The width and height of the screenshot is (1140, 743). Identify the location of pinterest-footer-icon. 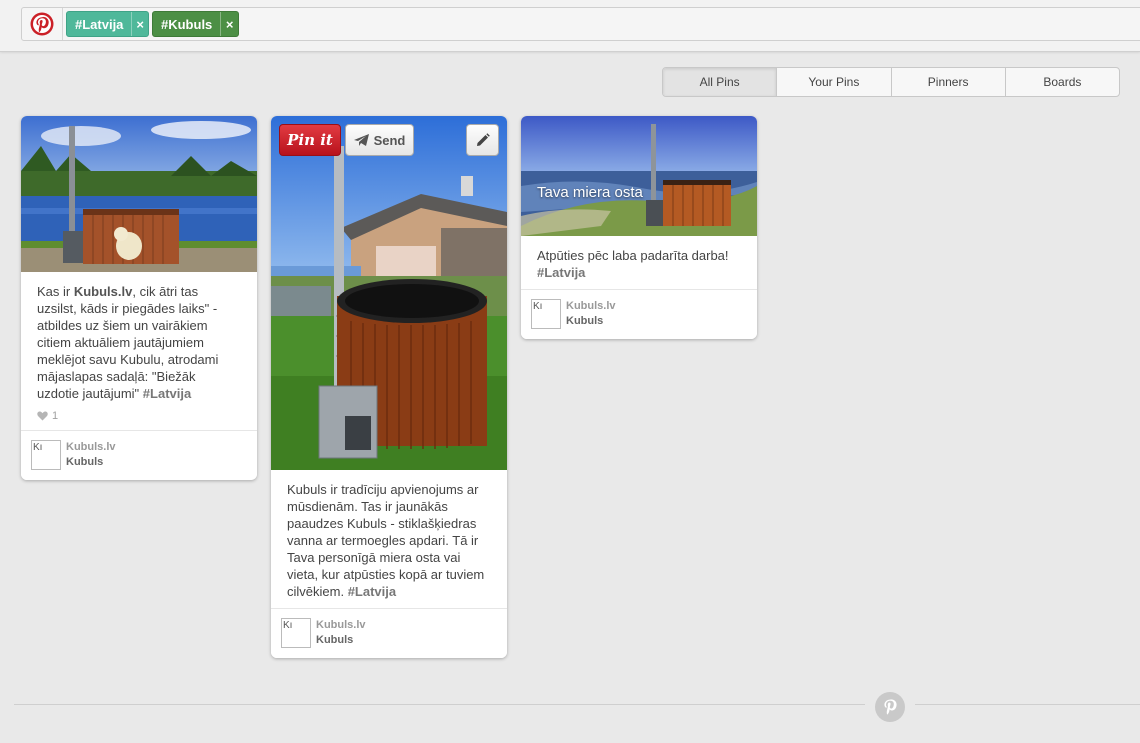
(890, 707).